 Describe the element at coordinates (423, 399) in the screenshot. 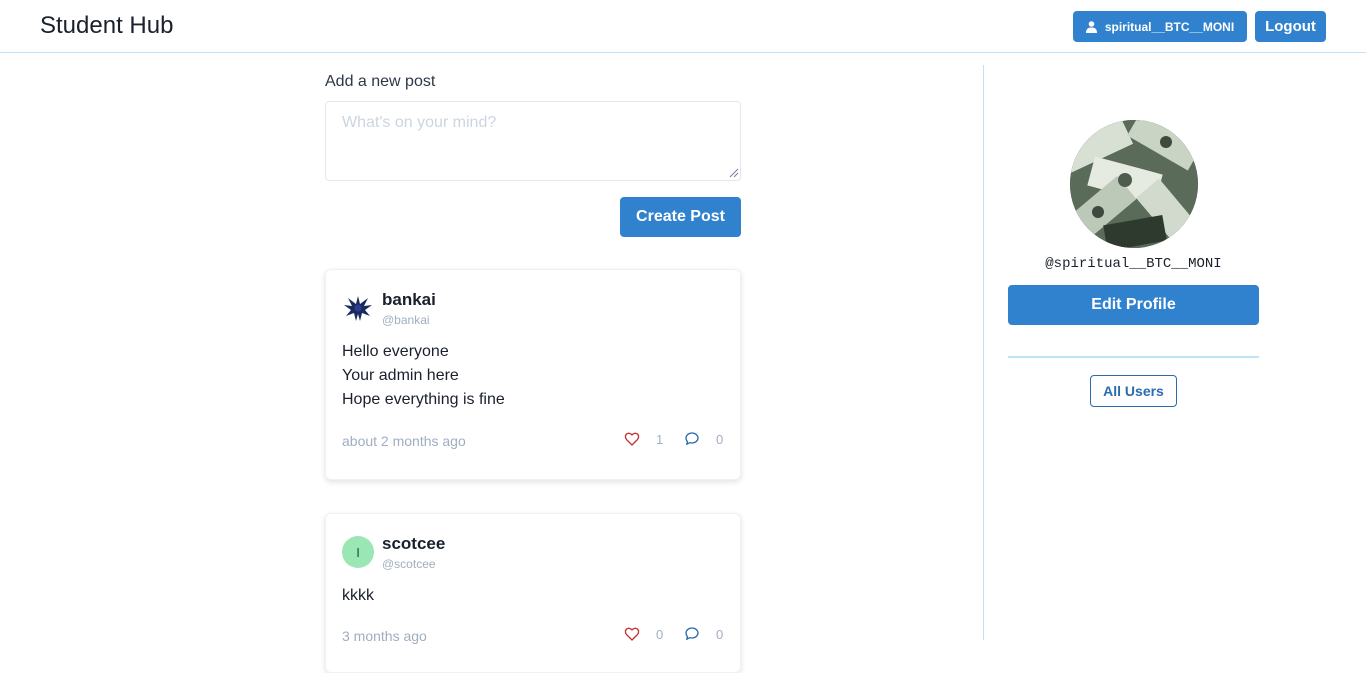

I see `post-line: Hope everything is fine` at that location.